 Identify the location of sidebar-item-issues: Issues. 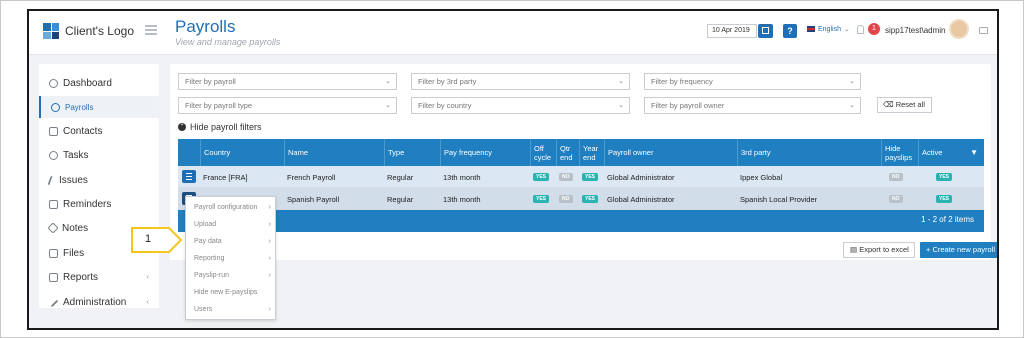
(99, 180).